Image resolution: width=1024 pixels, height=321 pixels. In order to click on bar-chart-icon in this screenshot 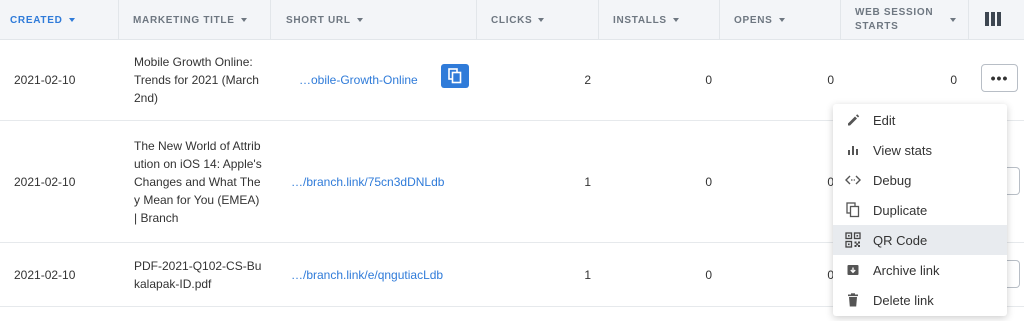, I will do `click(853, 150)`.